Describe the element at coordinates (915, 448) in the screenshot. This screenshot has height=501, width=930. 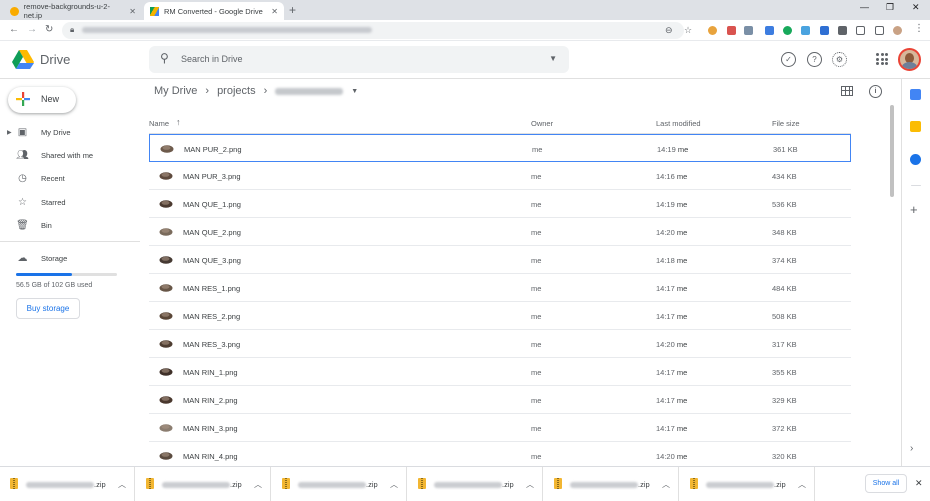
I see `collapse-panel-icon: ›` at that location.